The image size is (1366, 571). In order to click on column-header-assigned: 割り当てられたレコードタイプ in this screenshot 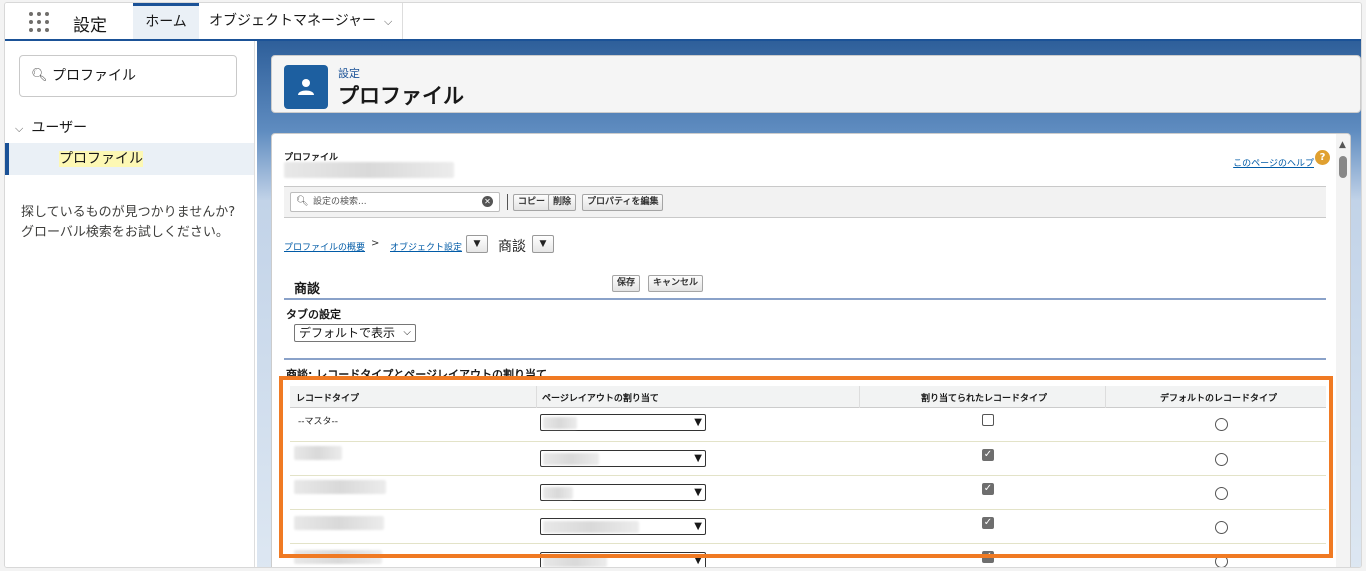, I will do `click(984, 399)`.